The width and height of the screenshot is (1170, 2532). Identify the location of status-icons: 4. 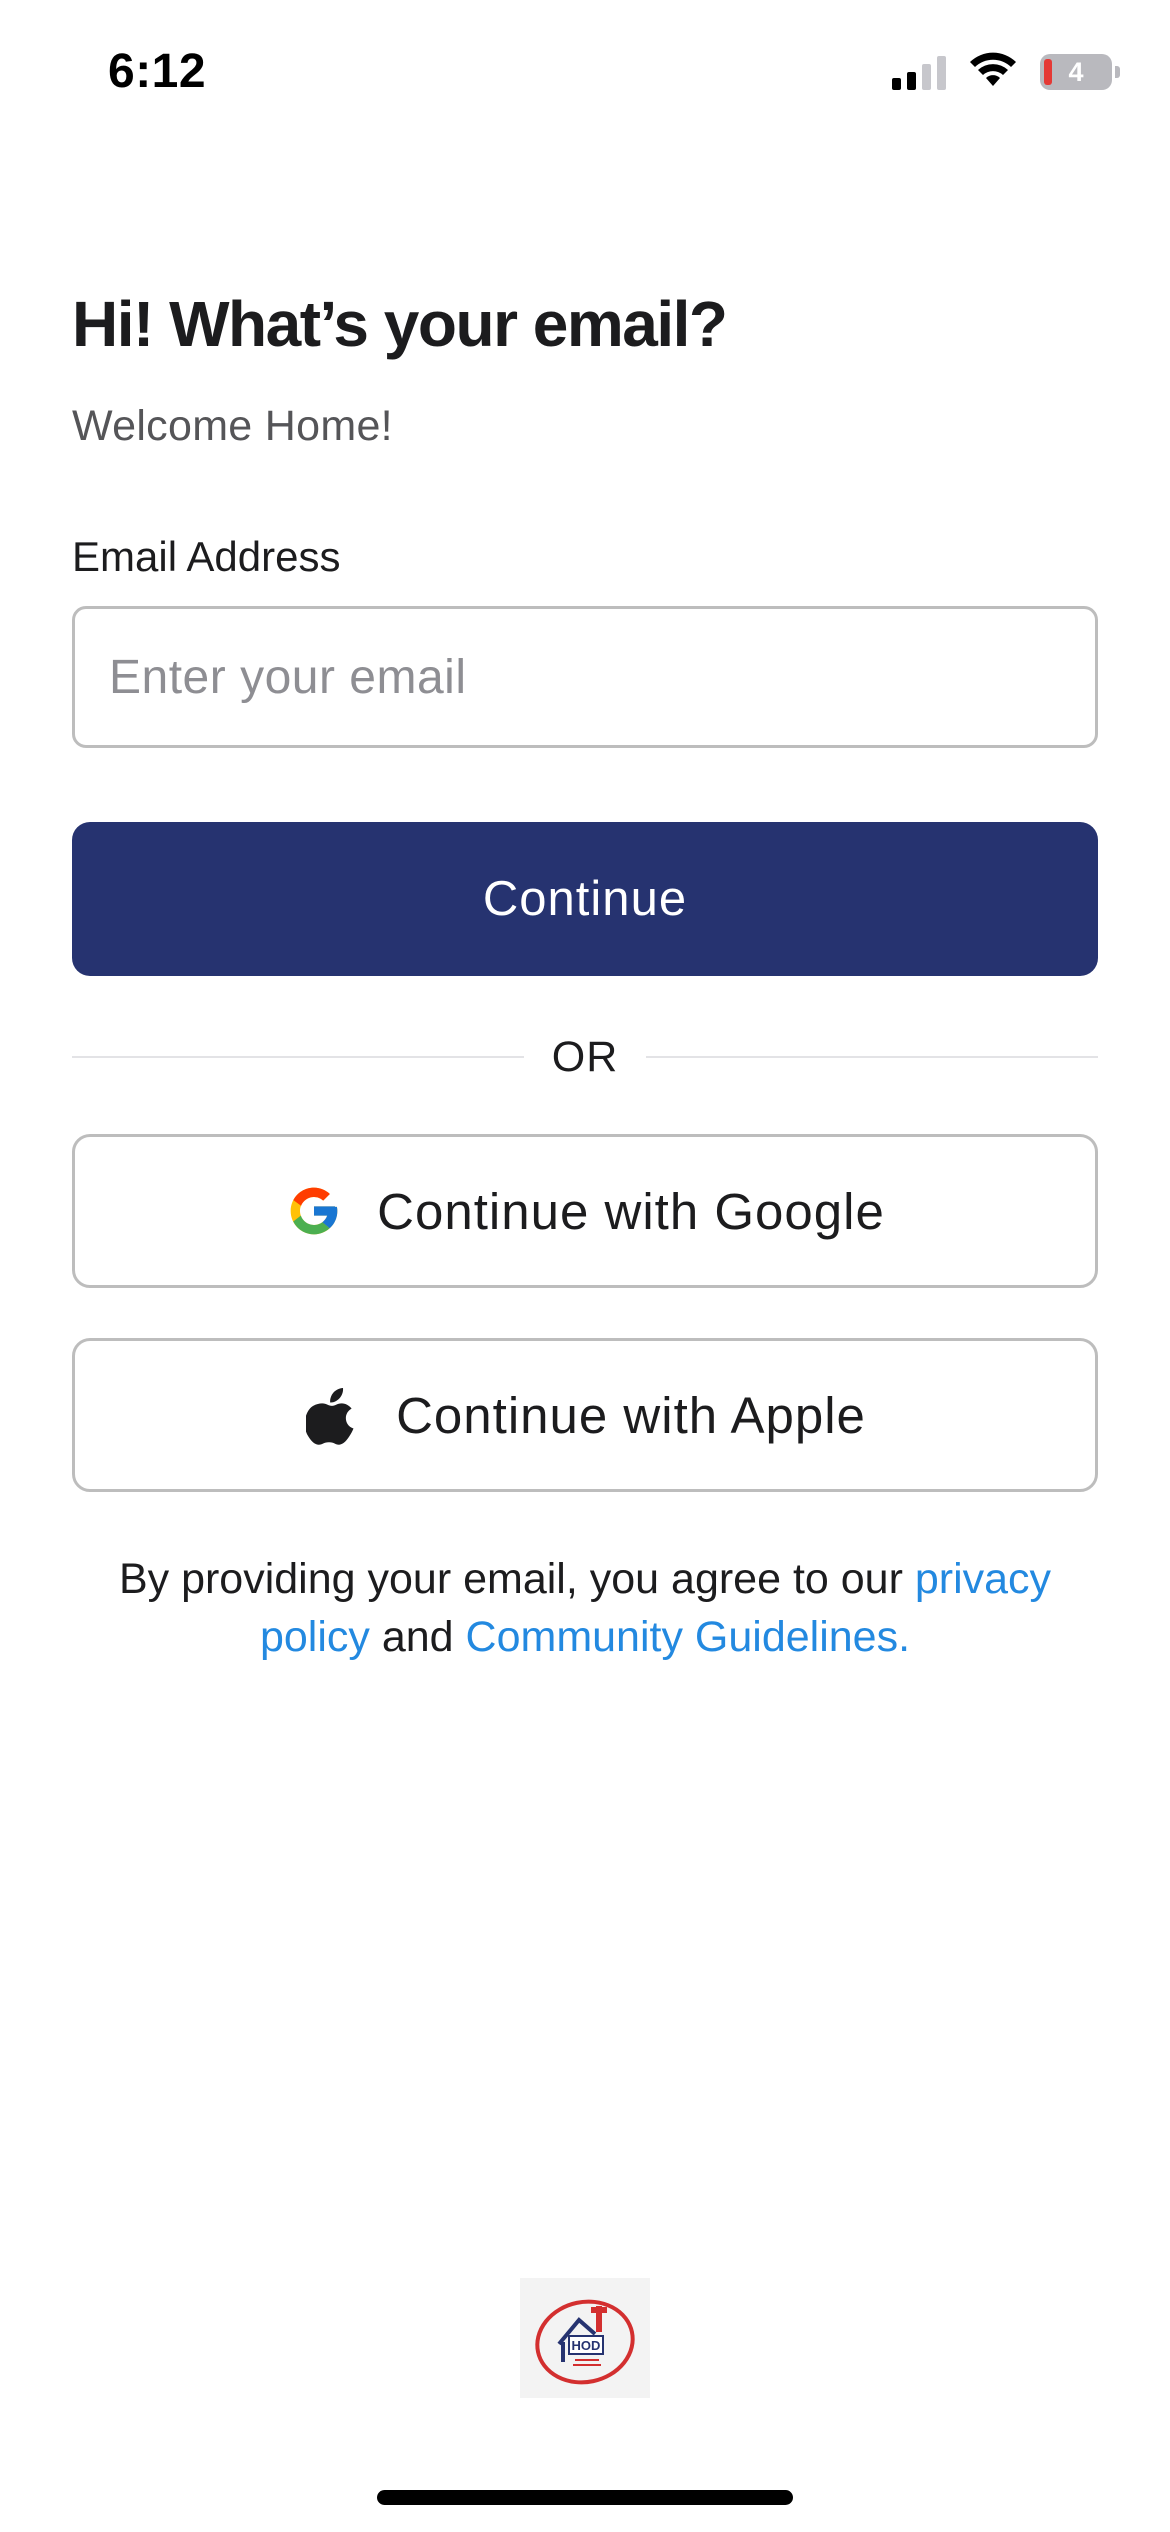
(1006, 72).